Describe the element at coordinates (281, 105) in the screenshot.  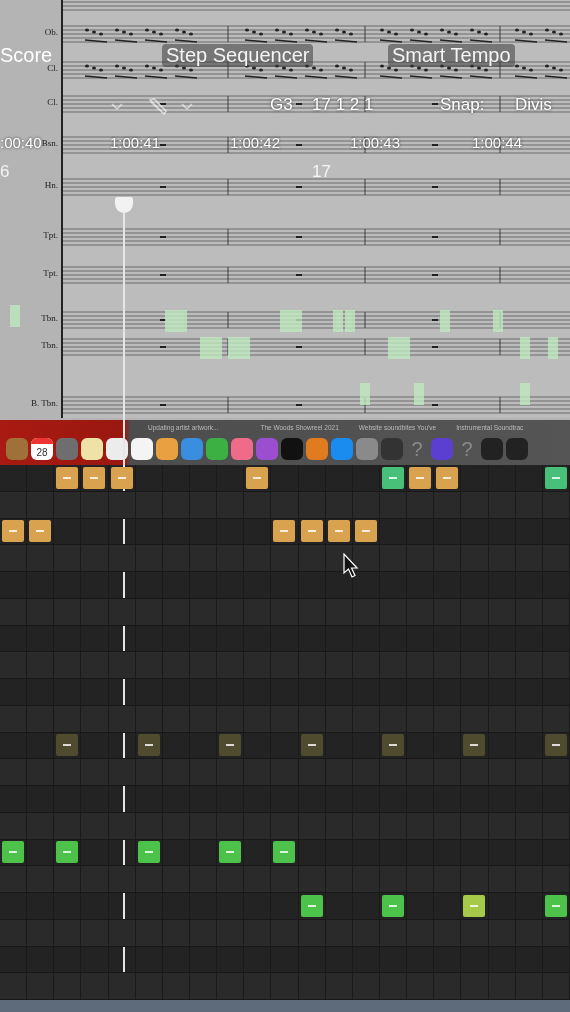
I see `pitch-display: G3` at that location.